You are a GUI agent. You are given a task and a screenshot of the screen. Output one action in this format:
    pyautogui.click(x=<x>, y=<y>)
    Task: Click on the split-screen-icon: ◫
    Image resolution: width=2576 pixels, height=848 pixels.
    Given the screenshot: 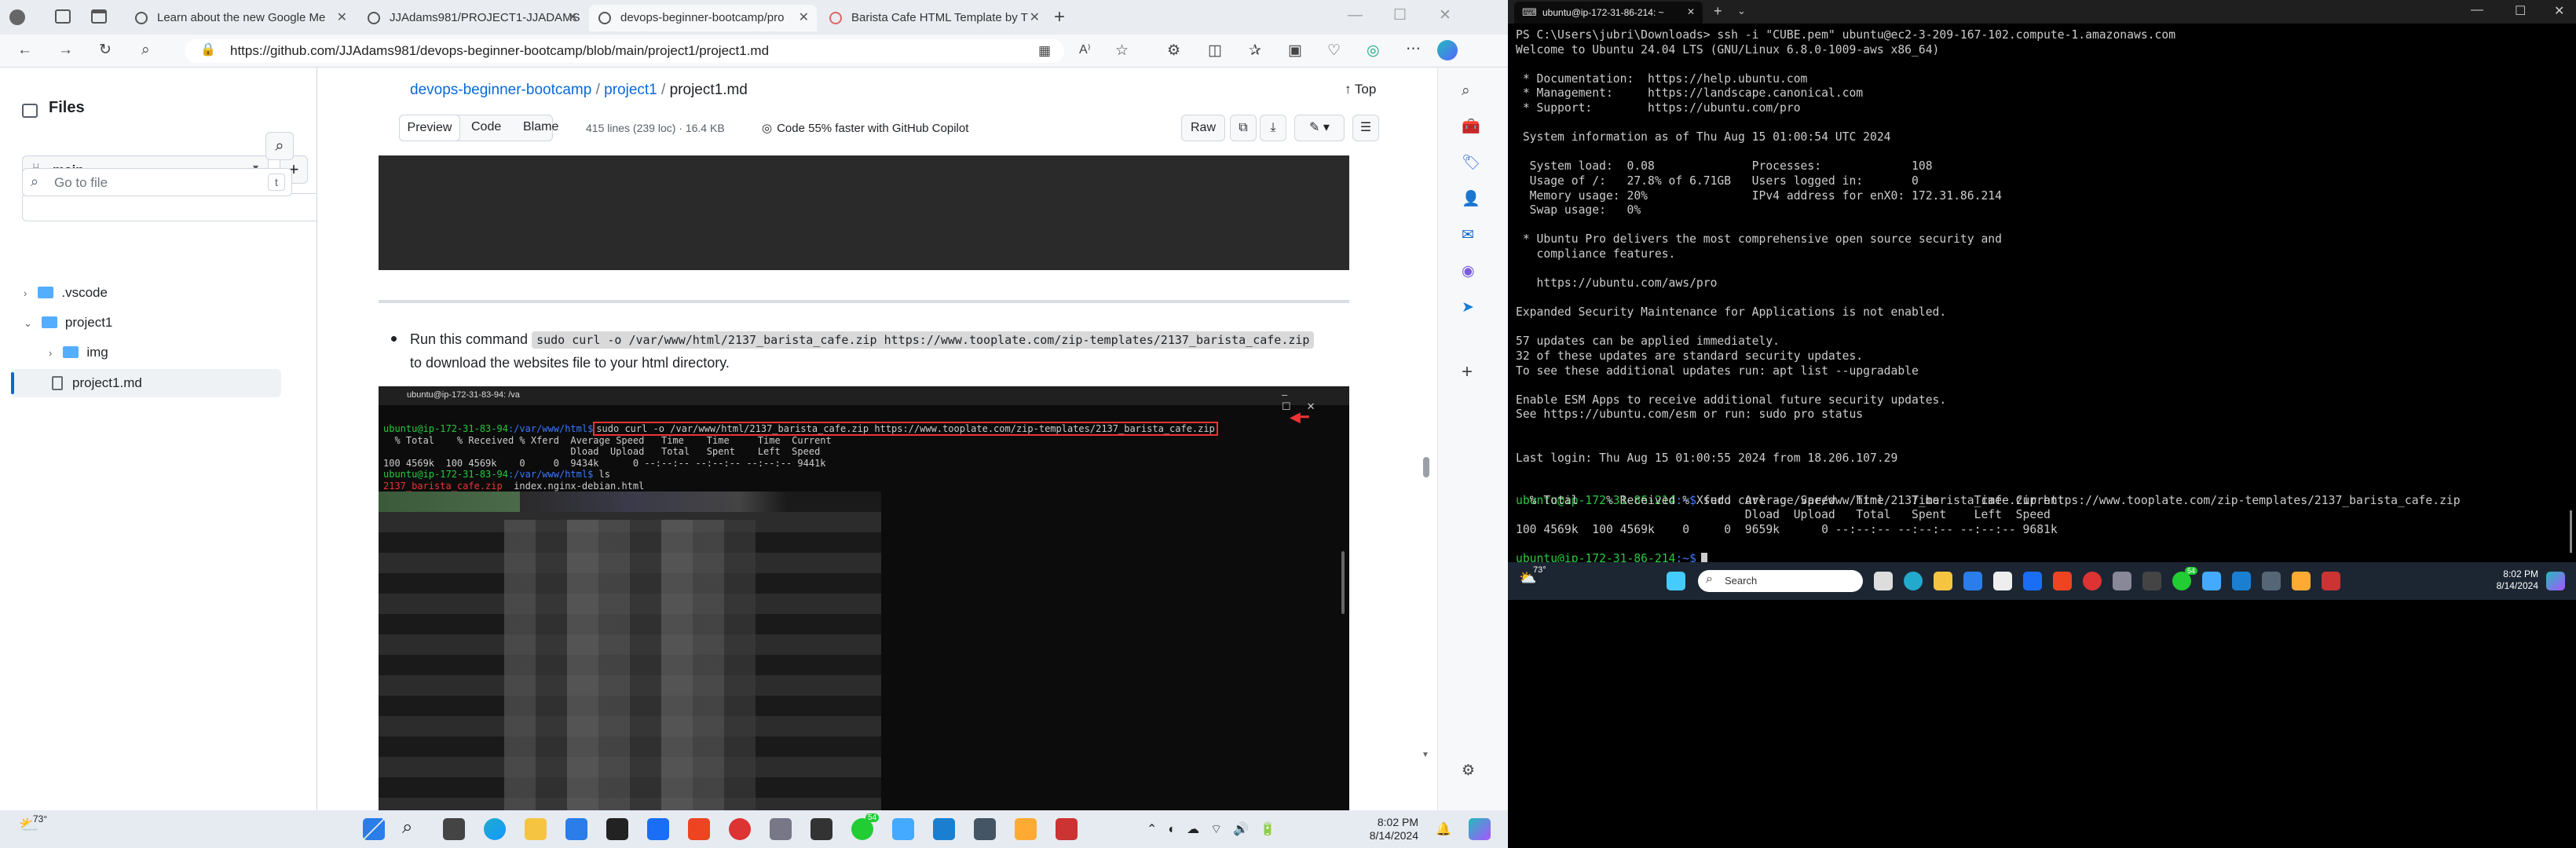 What is the action you would take?
    pyautogui.click(x=1215, y=51)
    